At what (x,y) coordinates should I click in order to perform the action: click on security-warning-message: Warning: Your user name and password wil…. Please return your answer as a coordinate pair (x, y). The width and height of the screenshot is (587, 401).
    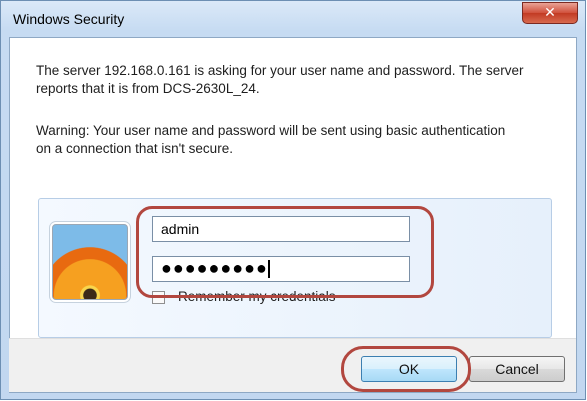
    Looking at the image, I should click on (271, 139).